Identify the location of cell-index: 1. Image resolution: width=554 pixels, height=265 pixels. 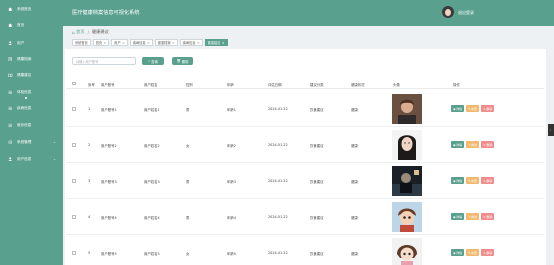
(89, 109).